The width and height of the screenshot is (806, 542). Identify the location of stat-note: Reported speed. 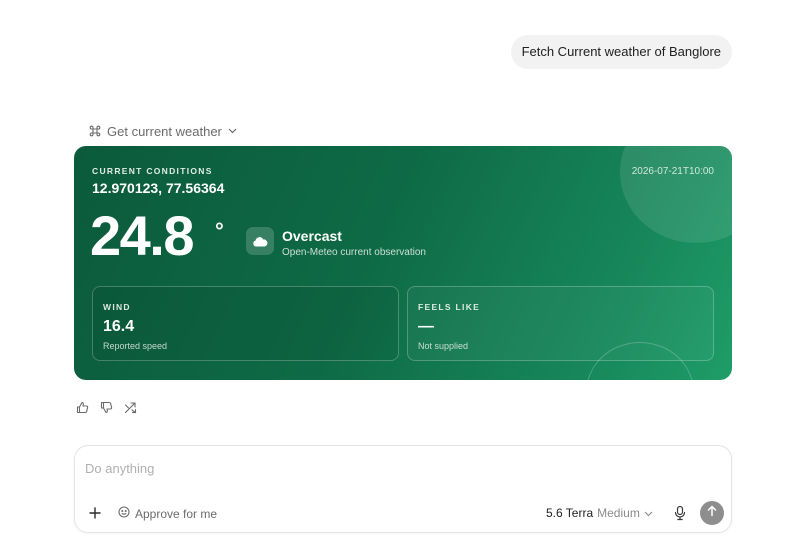
(135, 346).